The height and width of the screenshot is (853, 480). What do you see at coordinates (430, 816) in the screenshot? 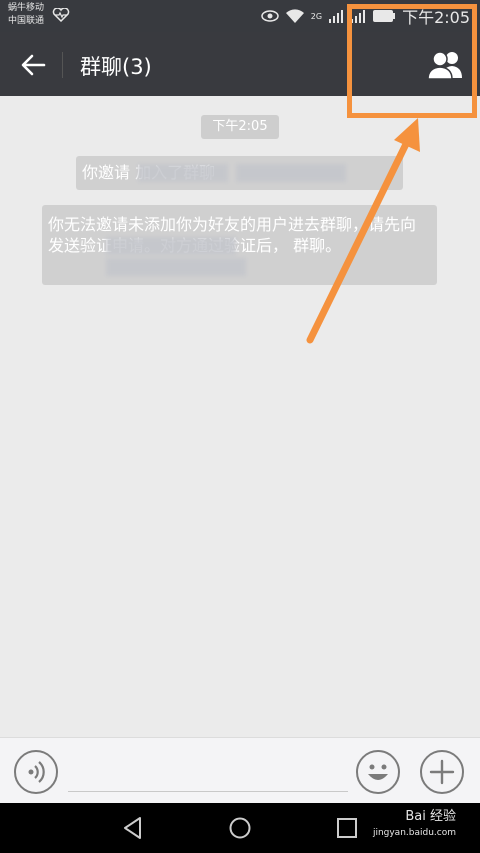
I see `watermark-brand: Bai 经验` at bounding box center [430, 816].